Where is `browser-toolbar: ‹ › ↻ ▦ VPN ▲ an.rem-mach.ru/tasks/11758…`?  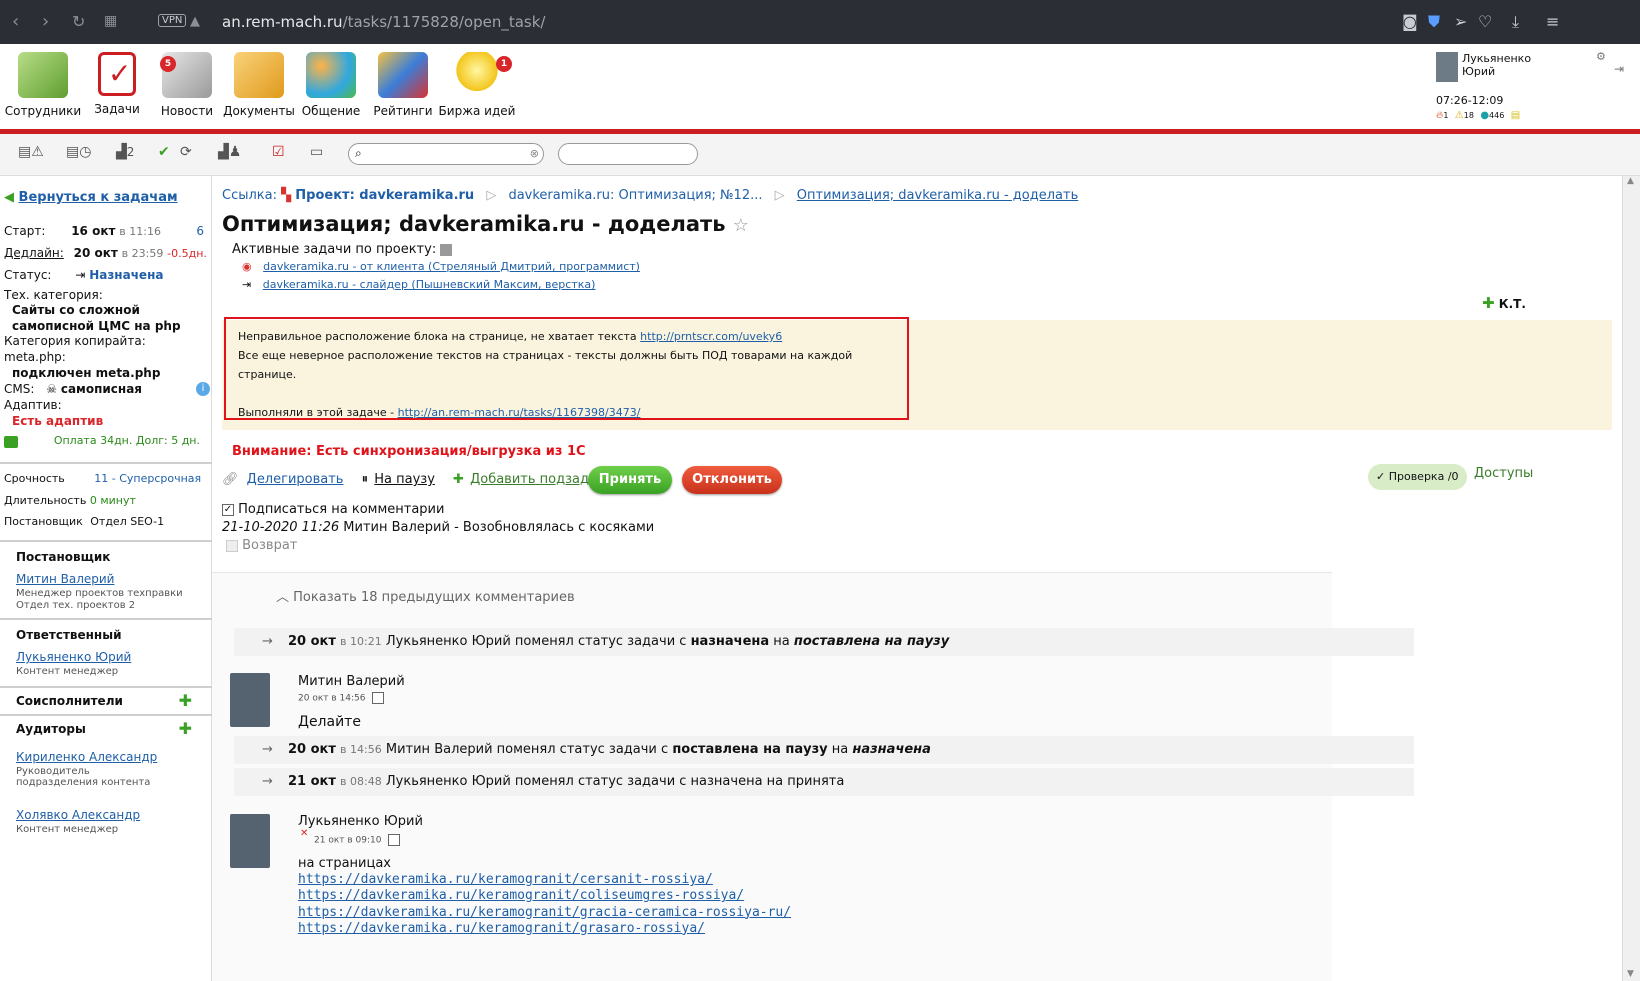 browser-toolbar: ‹ › ↻ ▦ VPN ▲ an.rem-mach.ru/tasks/11758… is located at coordinates (820, 22).